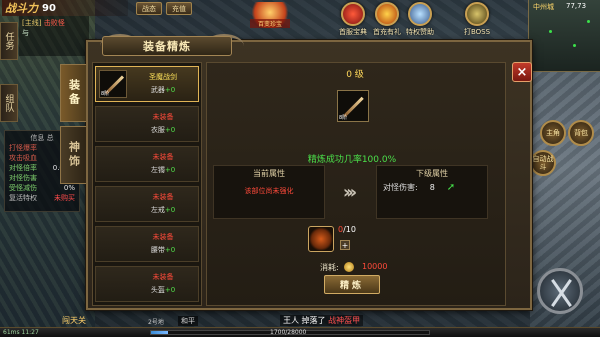 This screenshot has width=600, height=337. Describe the element at coordinates (355, 75) in the screenshot. I see `refine-level-label: 0 级` at that location.